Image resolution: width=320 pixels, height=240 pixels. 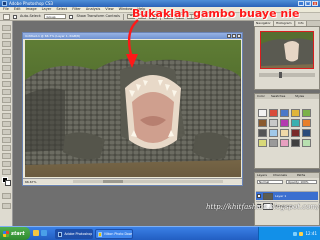 I want to click on menu-file: File, so click(x=6, y=9).